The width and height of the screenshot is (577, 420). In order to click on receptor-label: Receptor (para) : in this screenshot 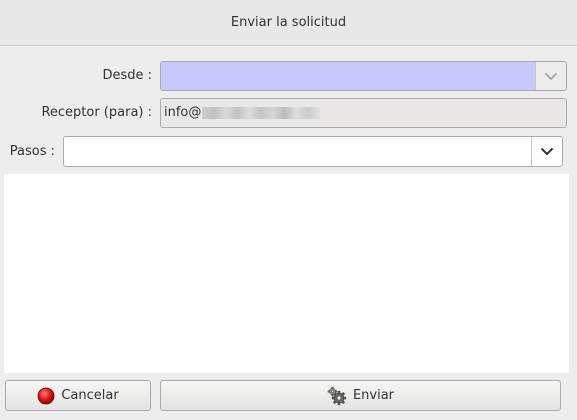, I will do `click(96, 112)`.